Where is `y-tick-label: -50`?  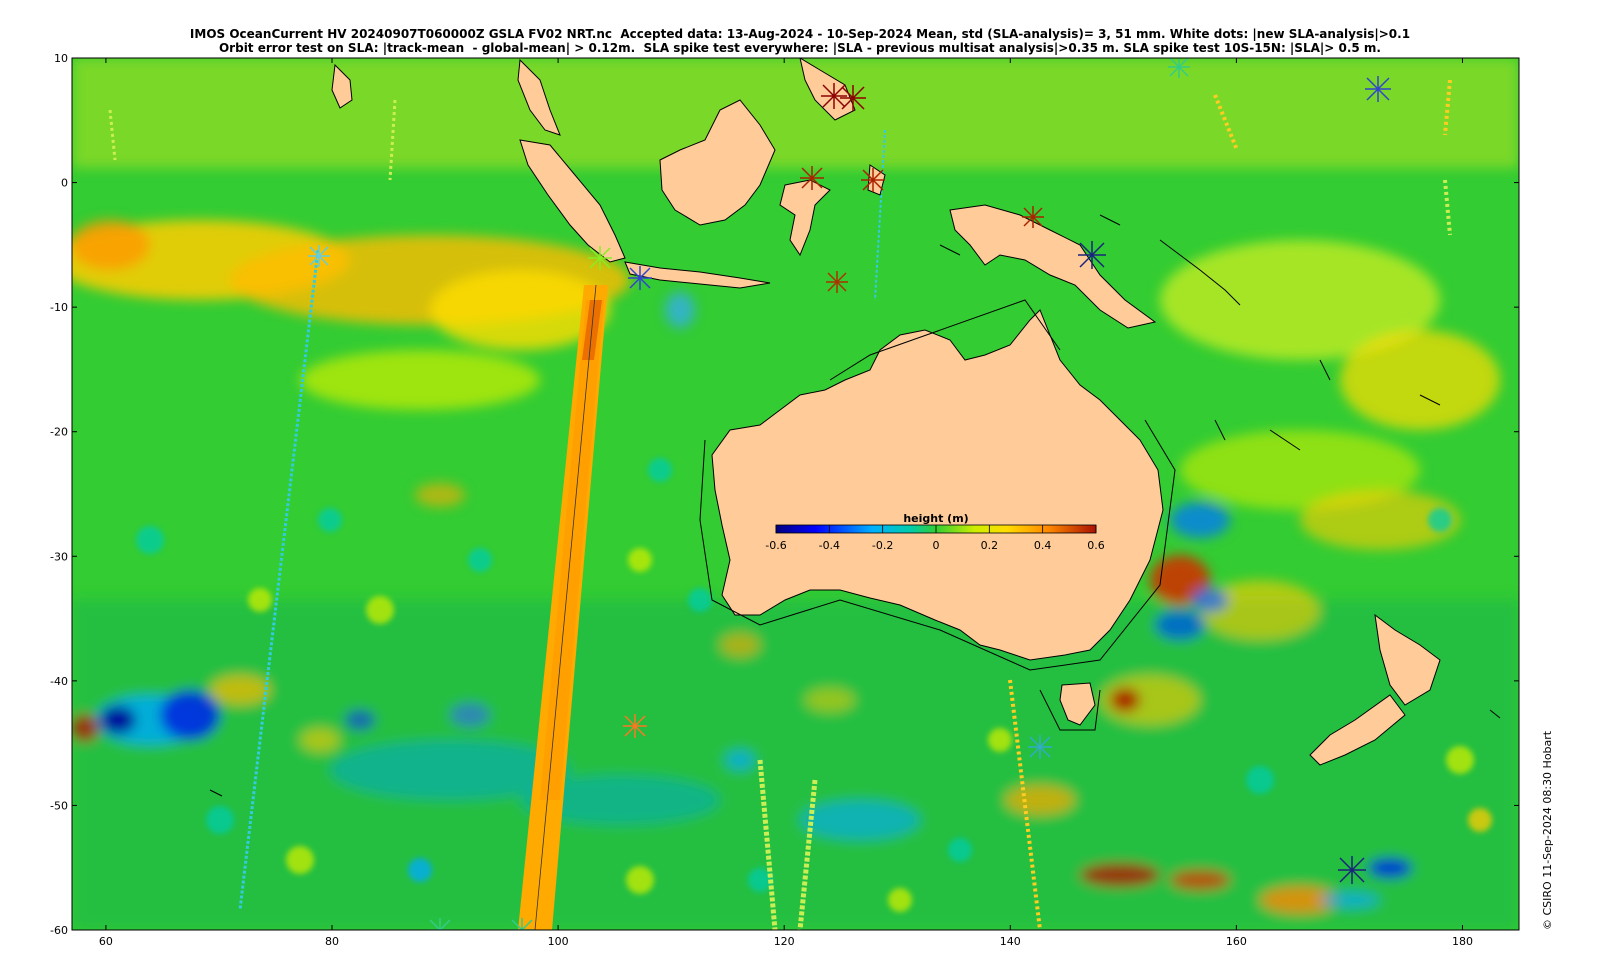
y-tick-label: -50 is located at coordinates (59, 805).